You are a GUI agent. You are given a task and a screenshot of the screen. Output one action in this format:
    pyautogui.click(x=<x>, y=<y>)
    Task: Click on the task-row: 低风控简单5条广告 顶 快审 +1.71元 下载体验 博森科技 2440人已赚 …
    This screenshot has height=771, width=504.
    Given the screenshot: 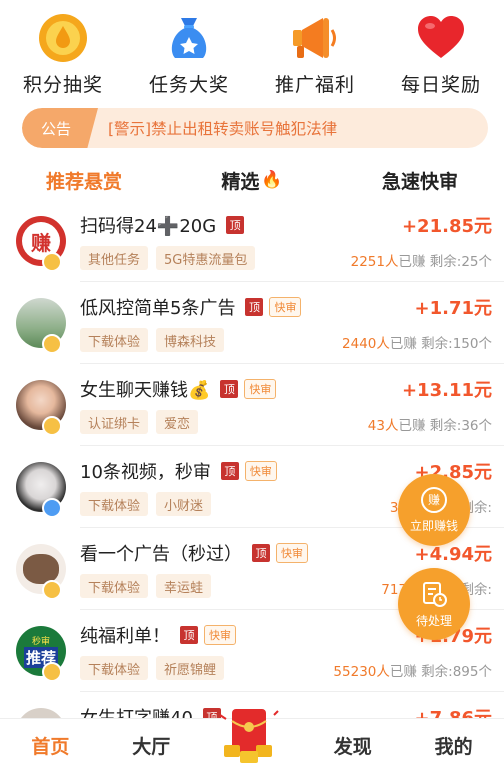 What is the action you would take?
    pyautogui.click(x=260, y=323)
    